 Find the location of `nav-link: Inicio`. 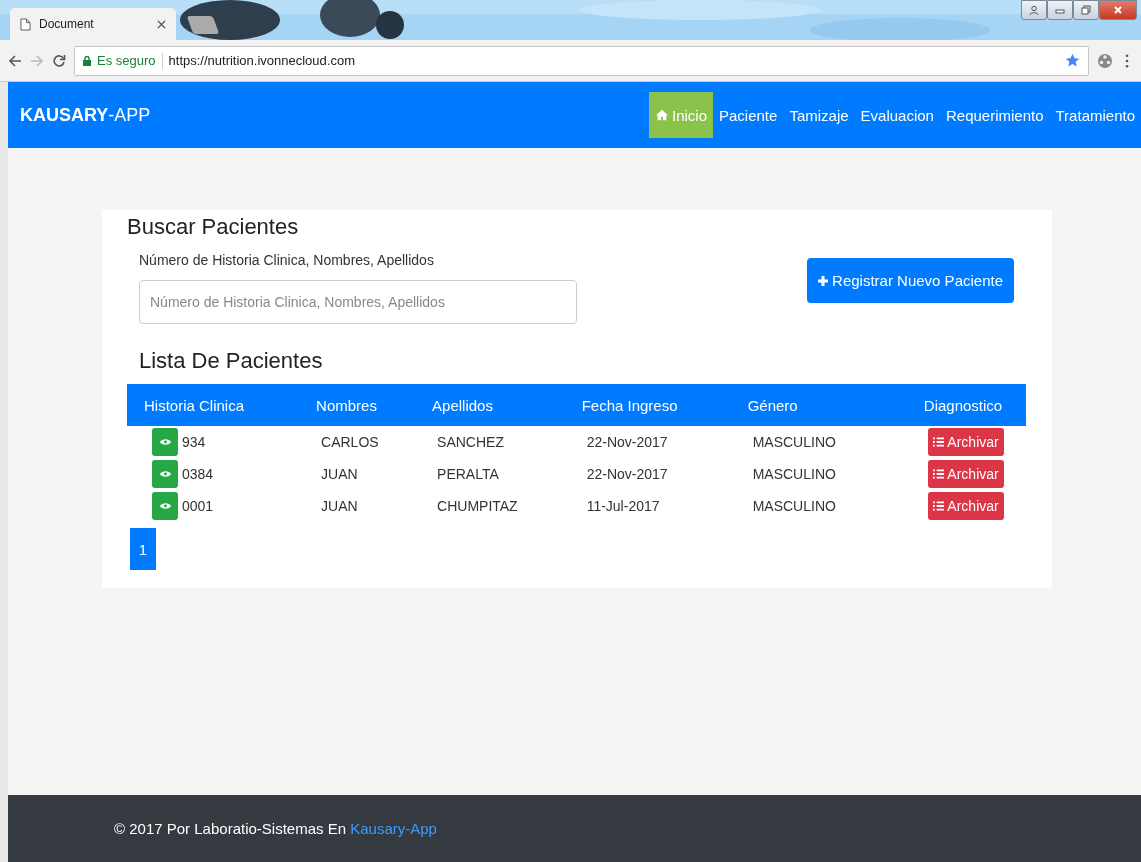

nav-link: Inicio is located at coordinates (680, 115).